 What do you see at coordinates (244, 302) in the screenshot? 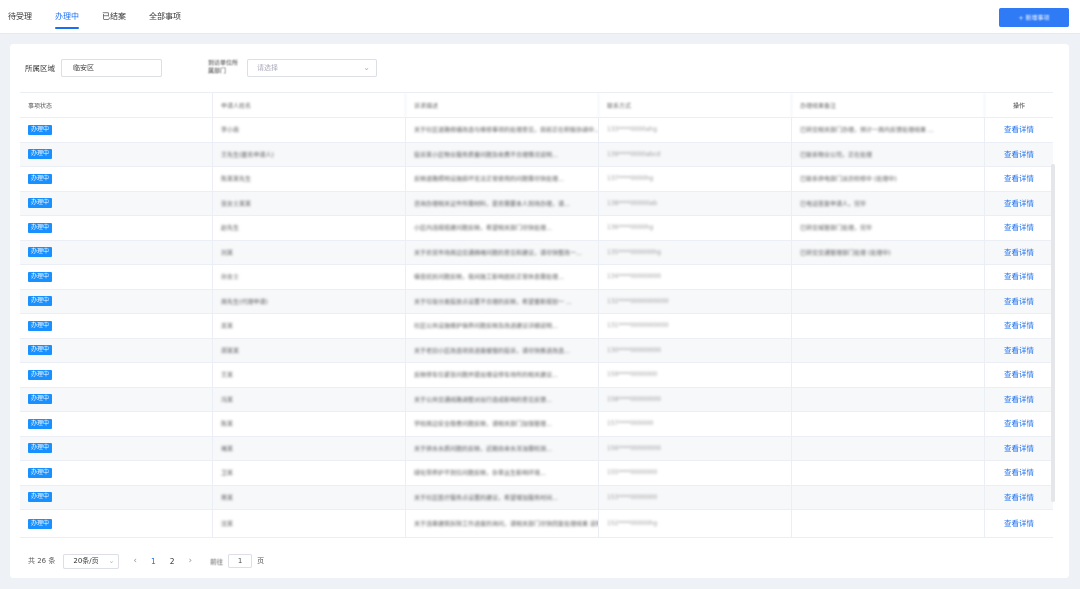
I see `cell-text: 周先生(代理申请)` at bounding box center [244, 302].